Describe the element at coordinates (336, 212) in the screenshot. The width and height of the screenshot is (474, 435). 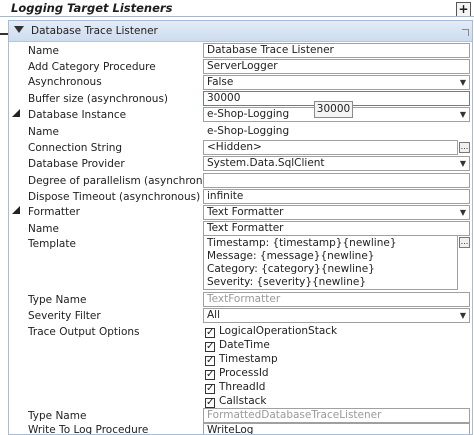
I see `formatter-select: Text Formatter ▼` at that location.